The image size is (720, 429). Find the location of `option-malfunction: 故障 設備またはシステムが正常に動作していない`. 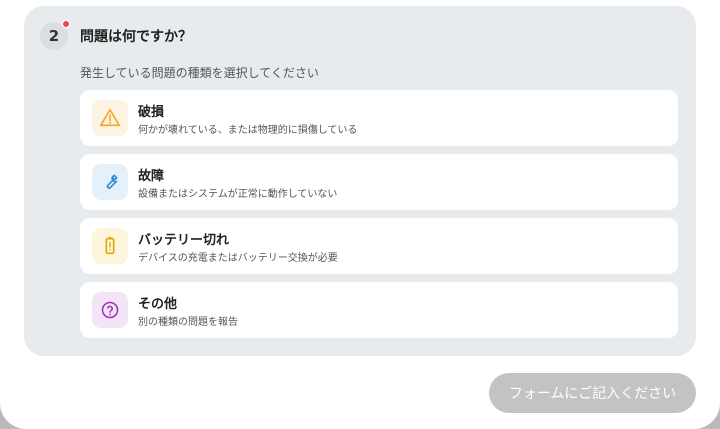

option-malfunction: 故障 設備またはシステムが正常に動作していない is located at coordinates (379, 182).